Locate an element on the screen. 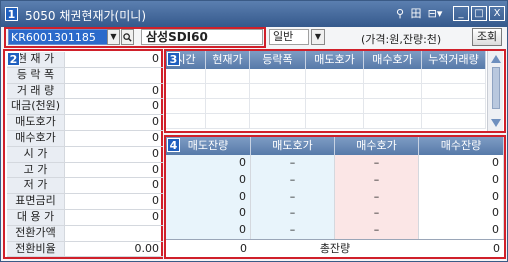 The height and width of the screenshot is (262, 508). grid-icon: 田 is located at coordinates (416, 14).